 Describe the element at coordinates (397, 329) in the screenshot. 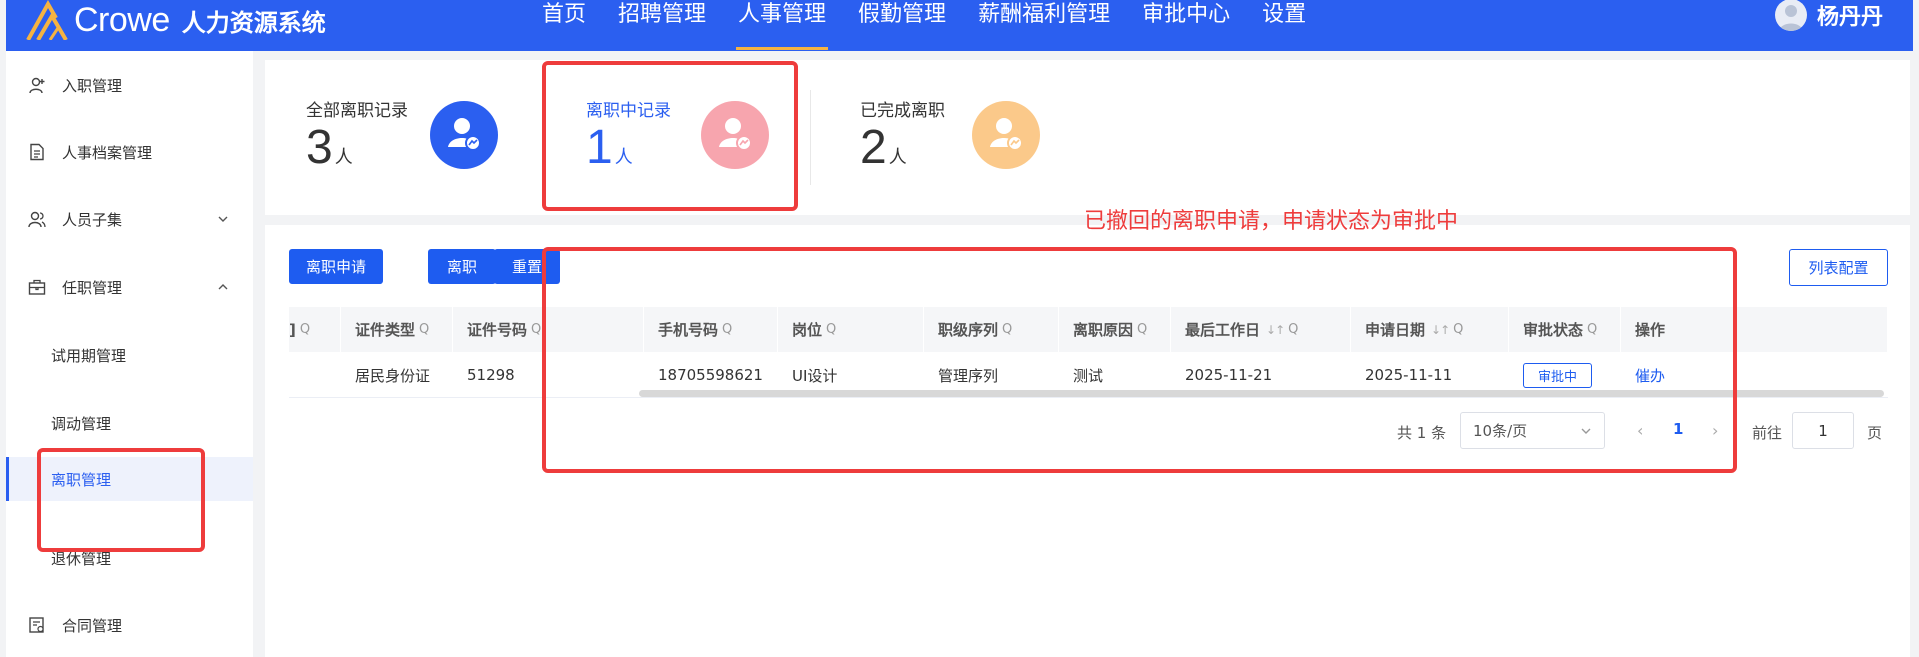

I see `column-header-id-type: 证件类型 Q` at that location.